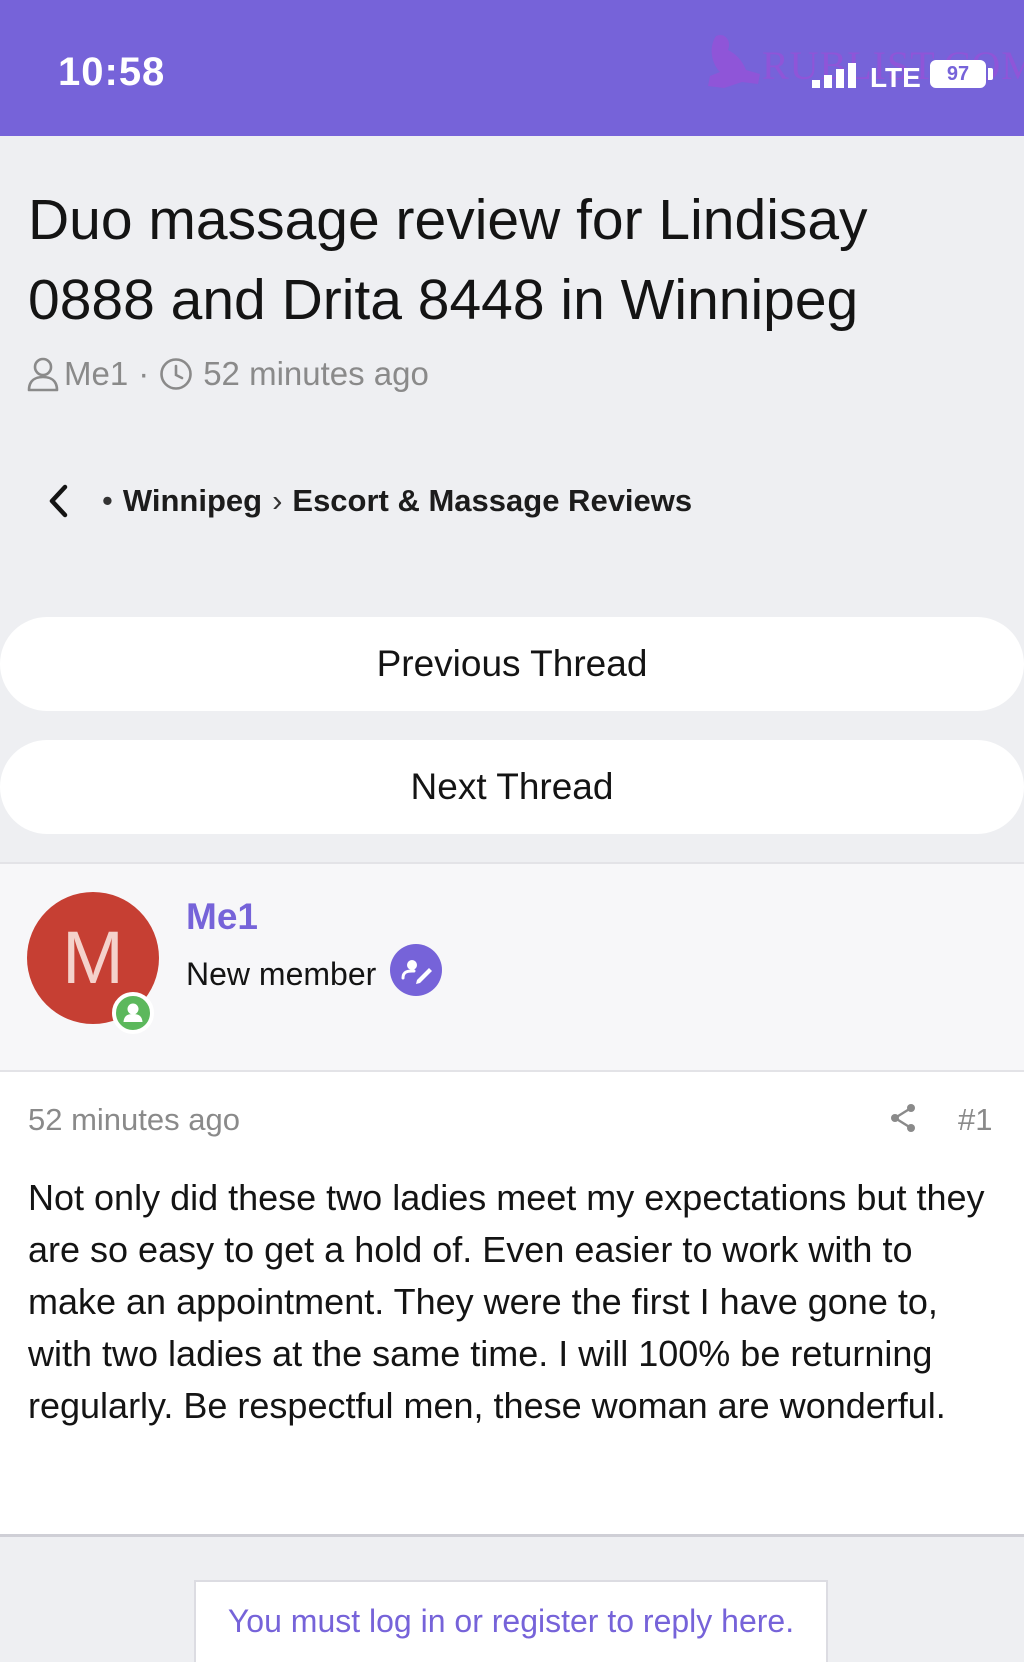 The image size is (1024, 1662). What do you see at coordinates (133, 1013) in the screenshot?
I see `user-online-icon` at bounding box center [133, 1013].